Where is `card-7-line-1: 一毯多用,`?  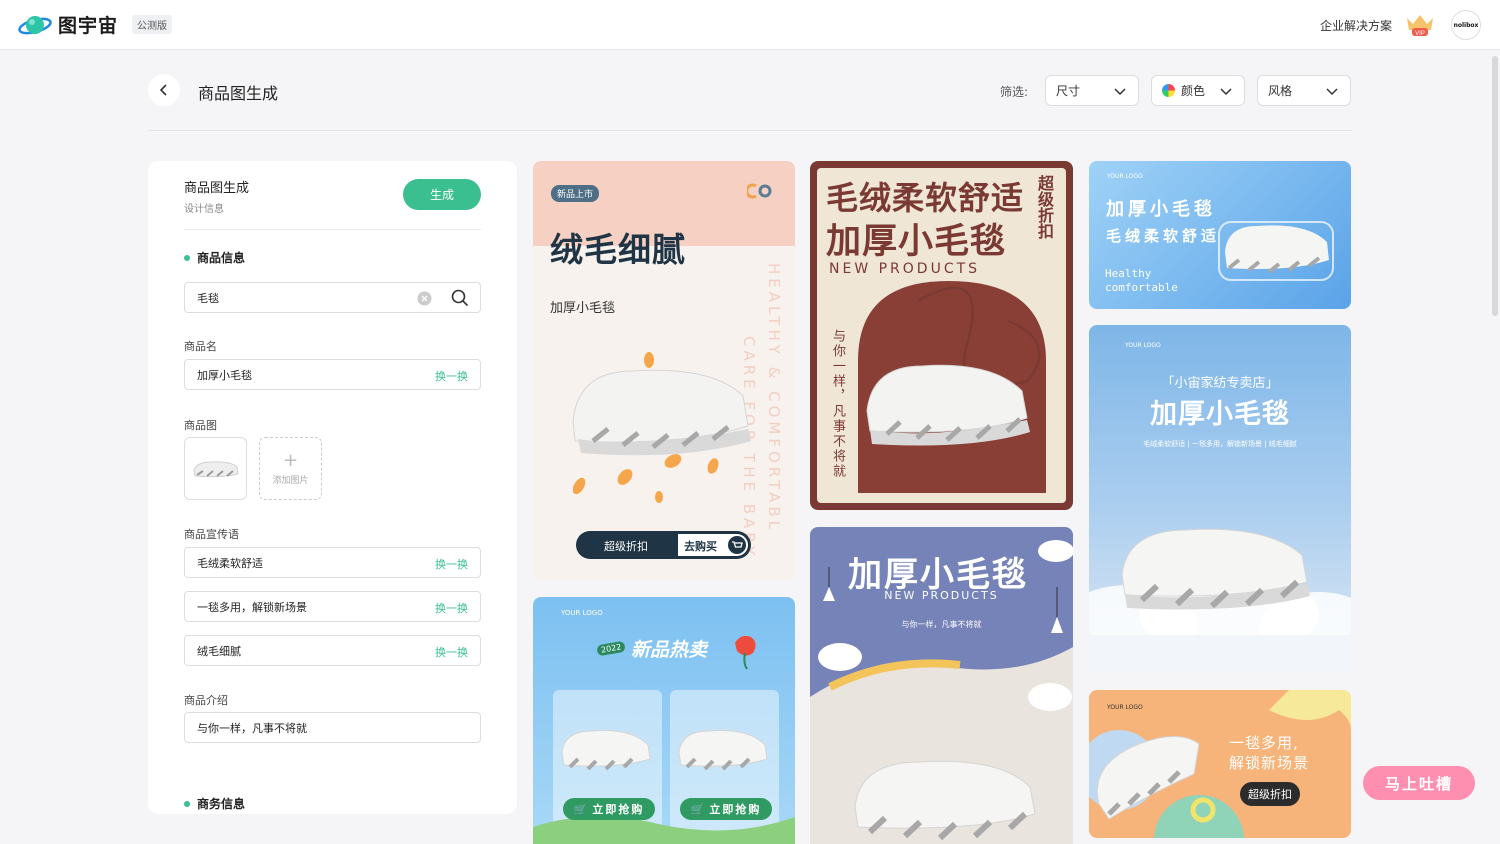 card-7-line-1: 一毯多用, is located at coordinates (1264, 743).